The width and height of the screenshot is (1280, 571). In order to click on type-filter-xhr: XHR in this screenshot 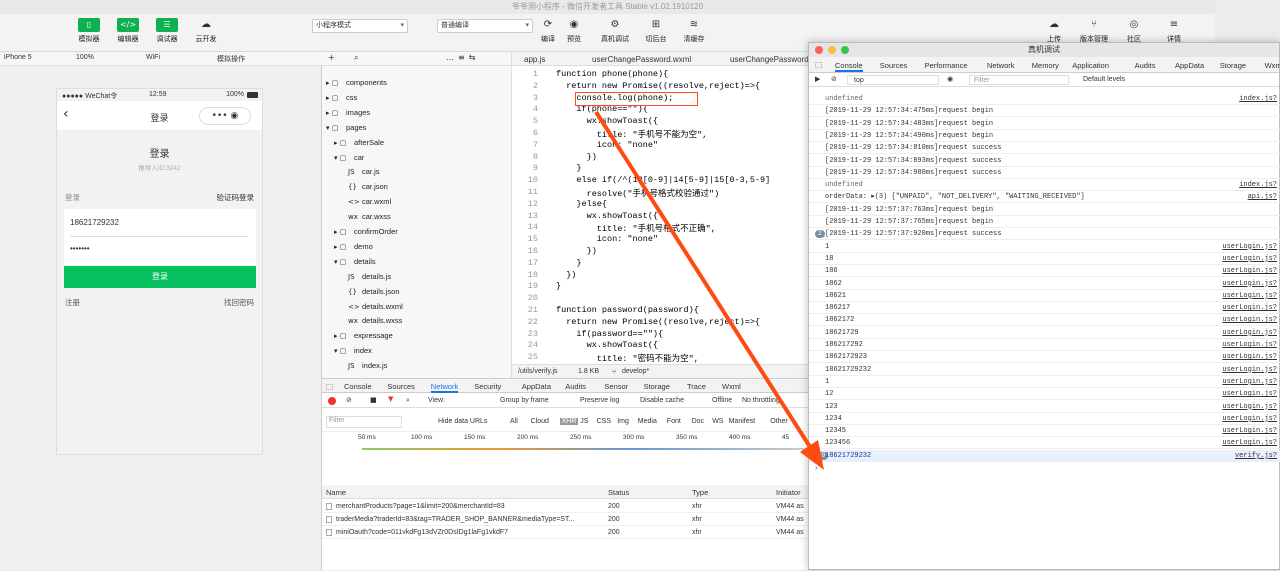, I will do `click(569, 421)`.